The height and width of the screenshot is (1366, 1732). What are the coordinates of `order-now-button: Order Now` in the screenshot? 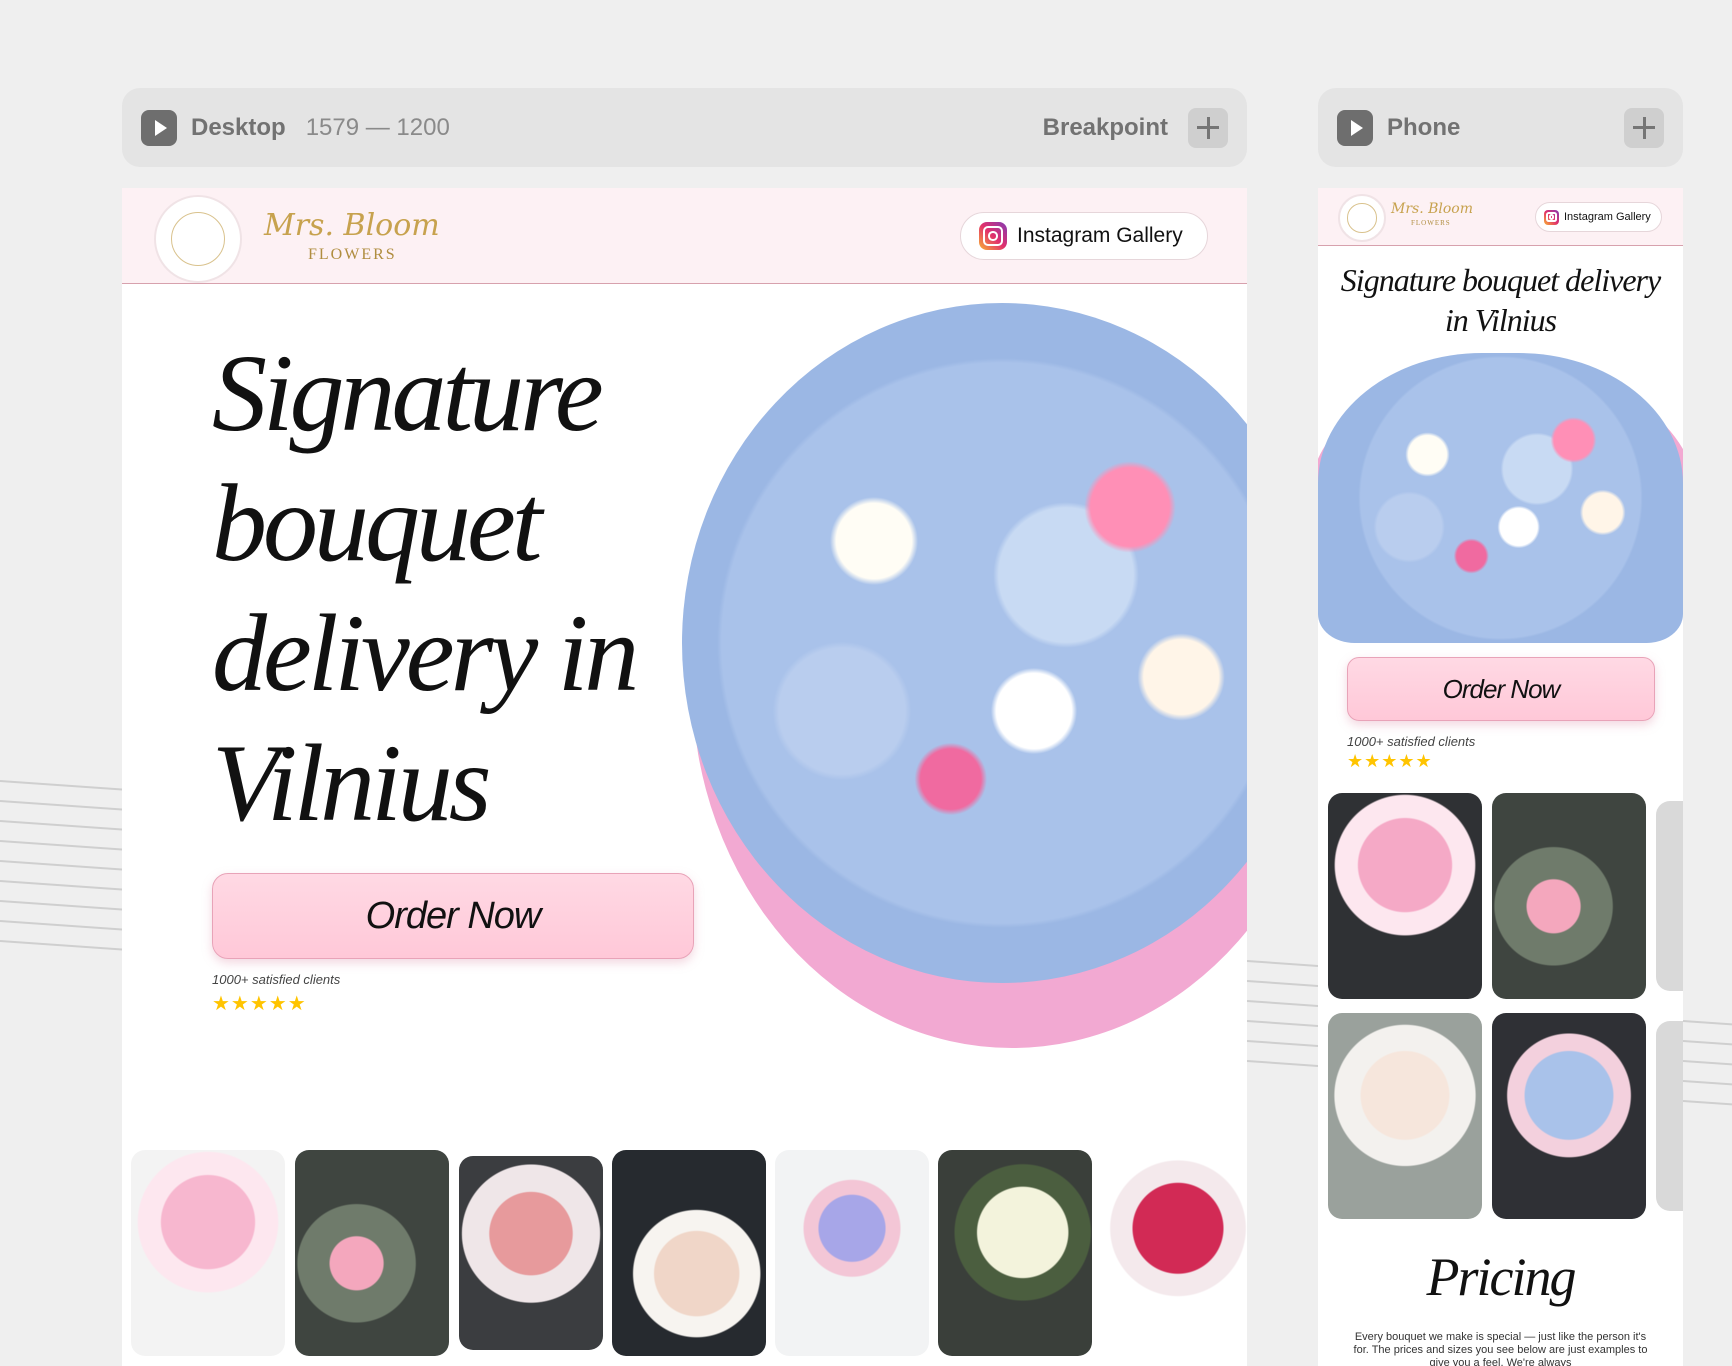 It's located at (453, 916).